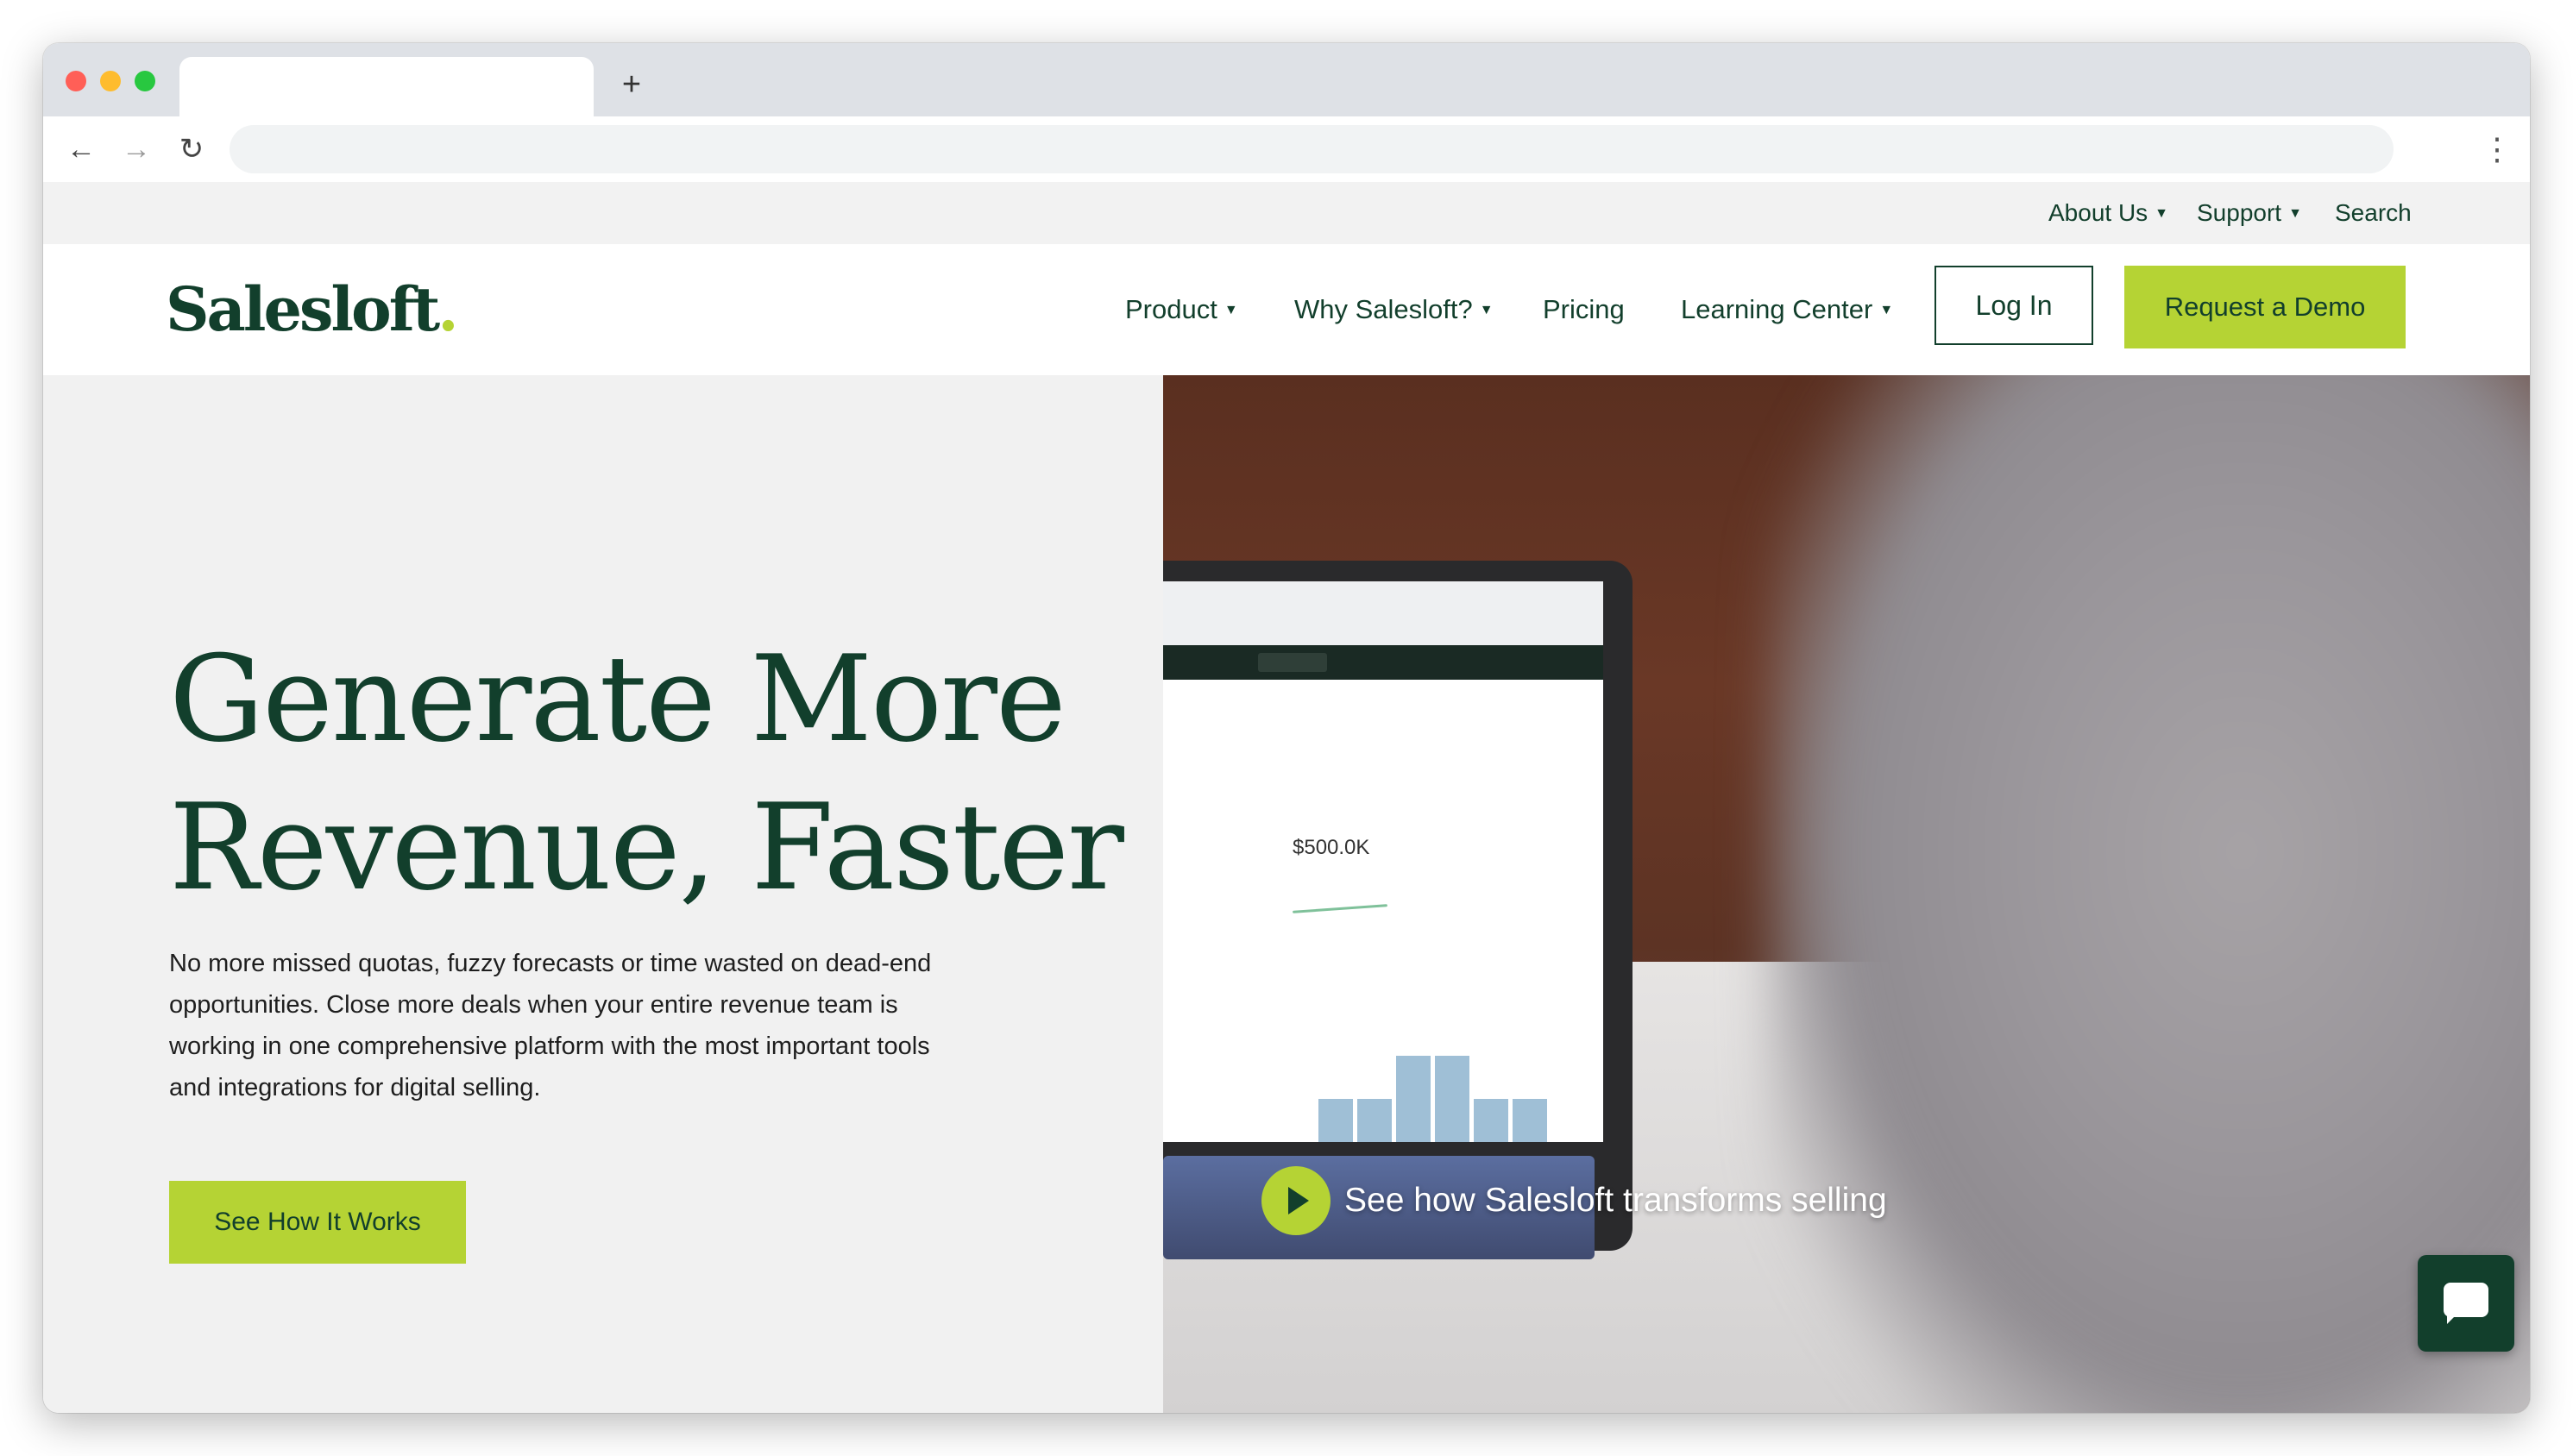  I want to click on nav-pricing: Pricing, so click(1584, 309).